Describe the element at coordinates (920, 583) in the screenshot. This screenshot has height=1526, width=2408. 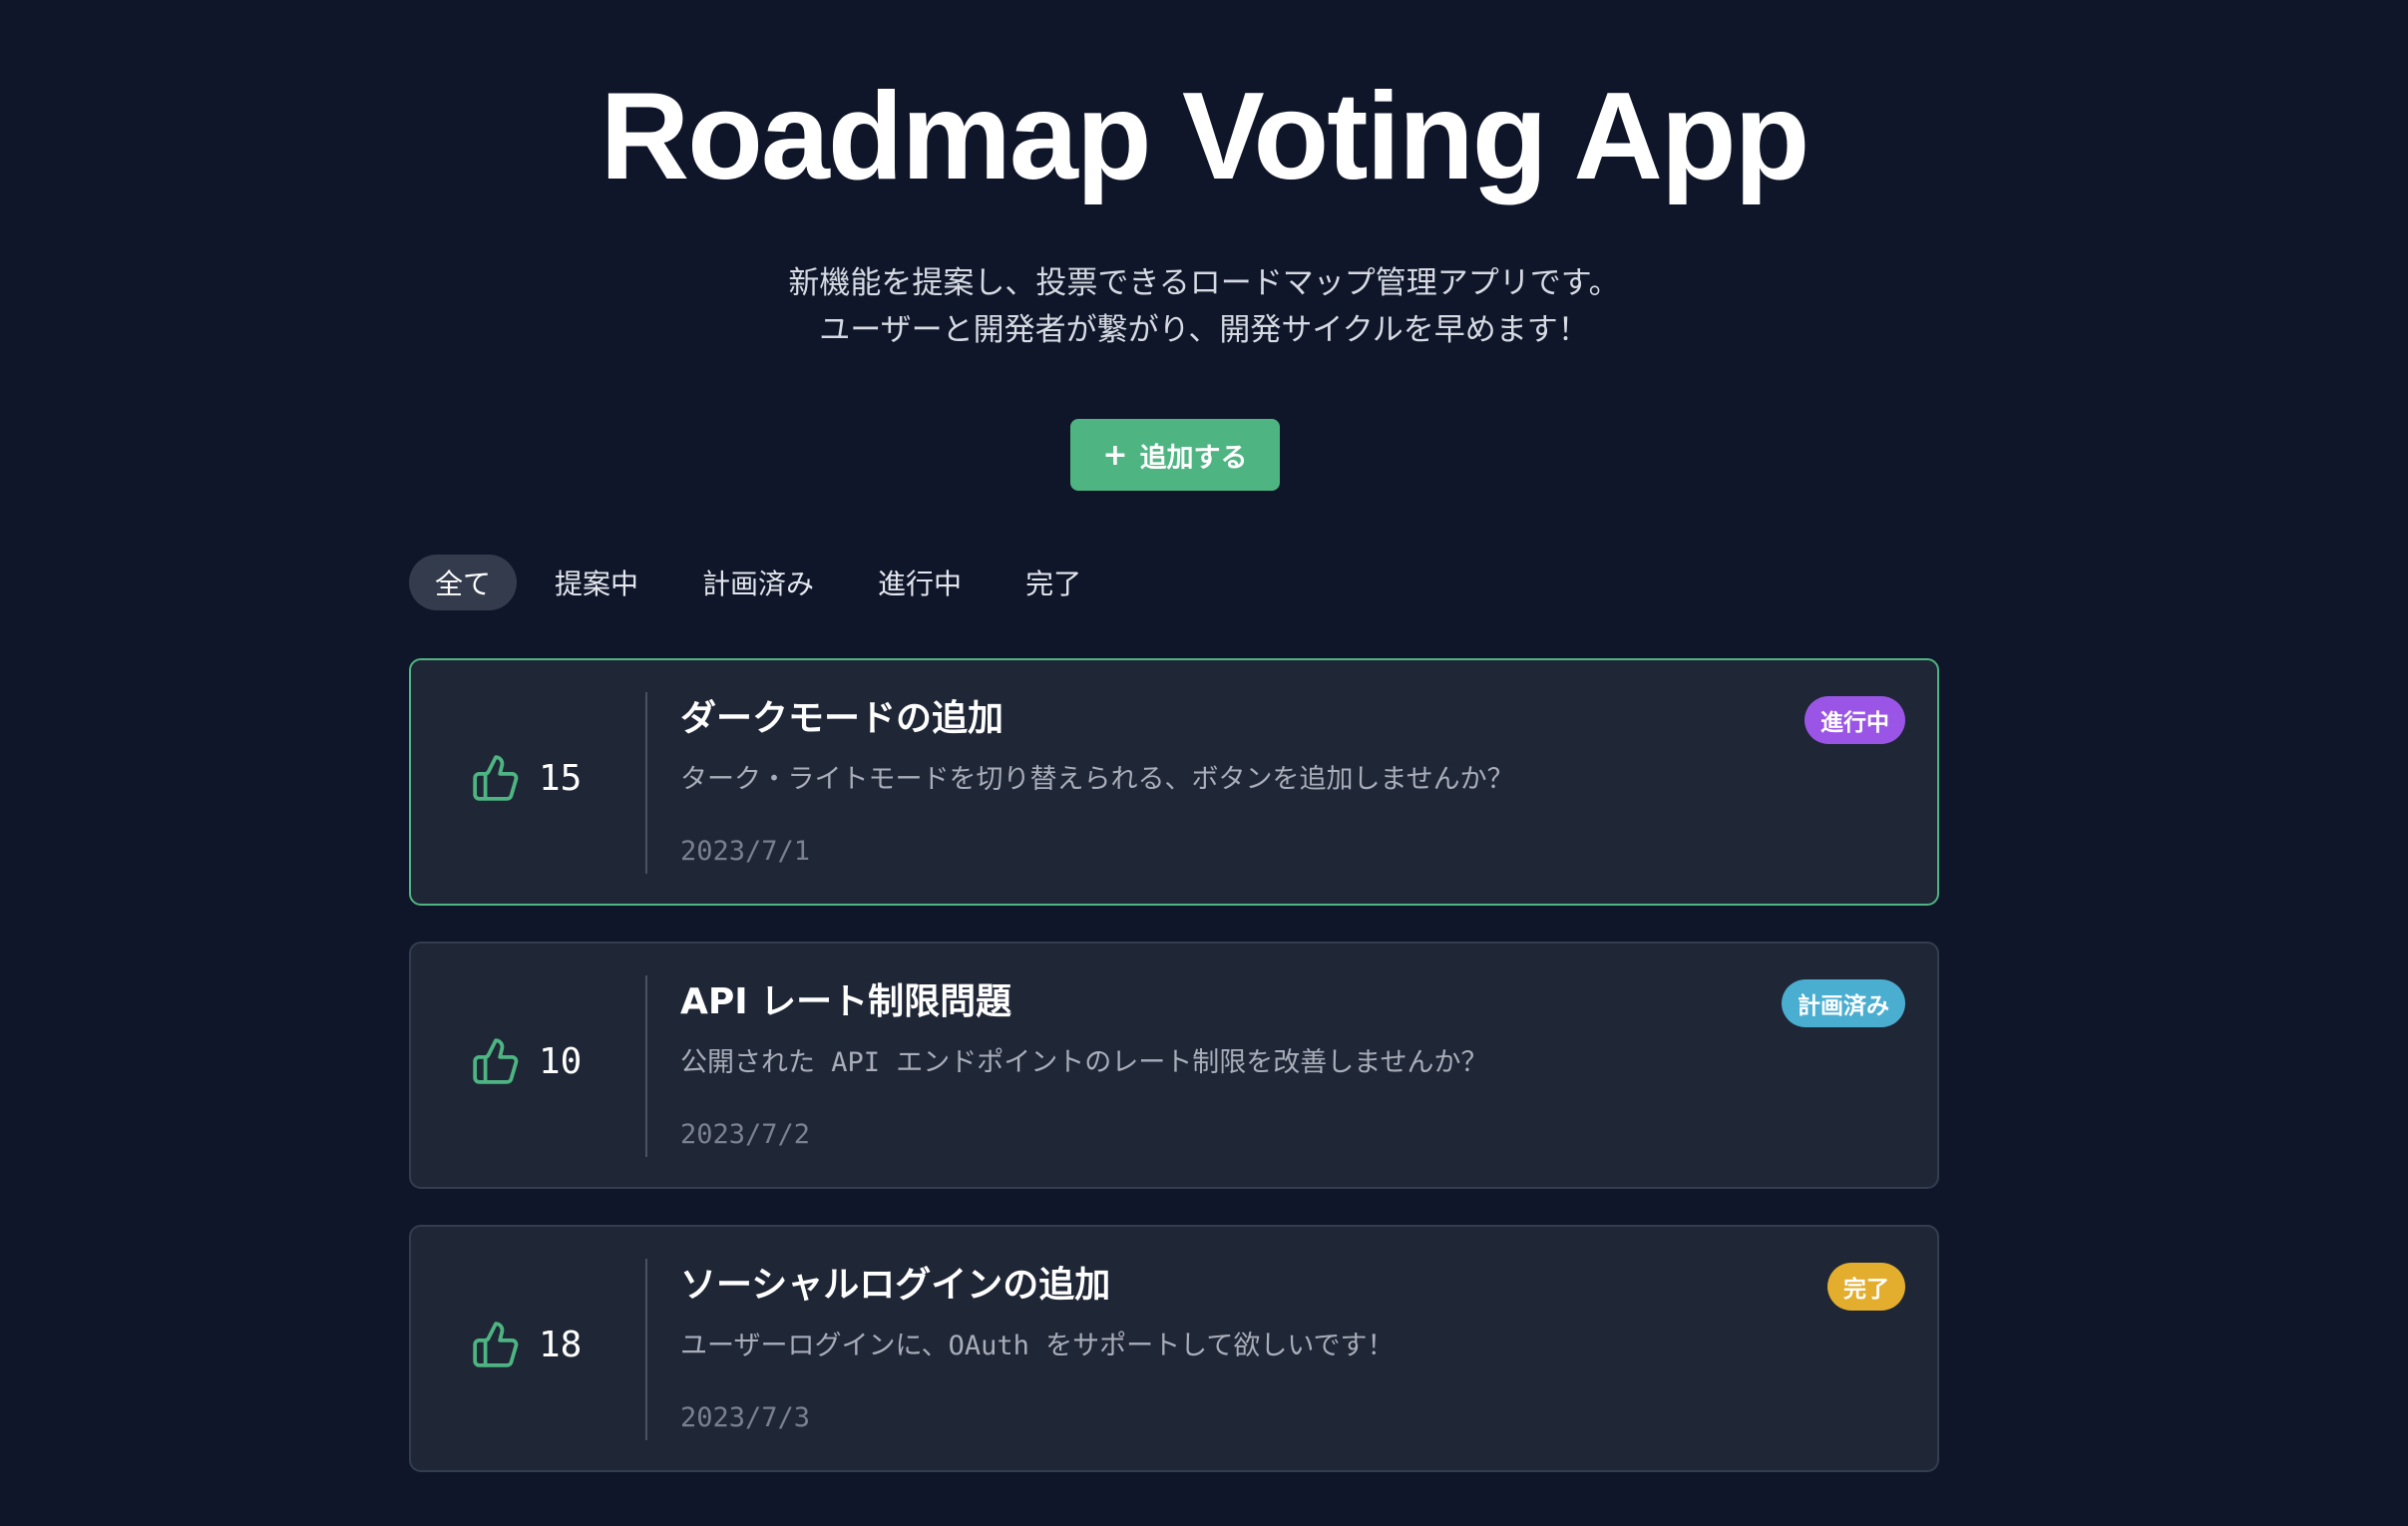
I see `tab-in-progress: 進行中` at that location.